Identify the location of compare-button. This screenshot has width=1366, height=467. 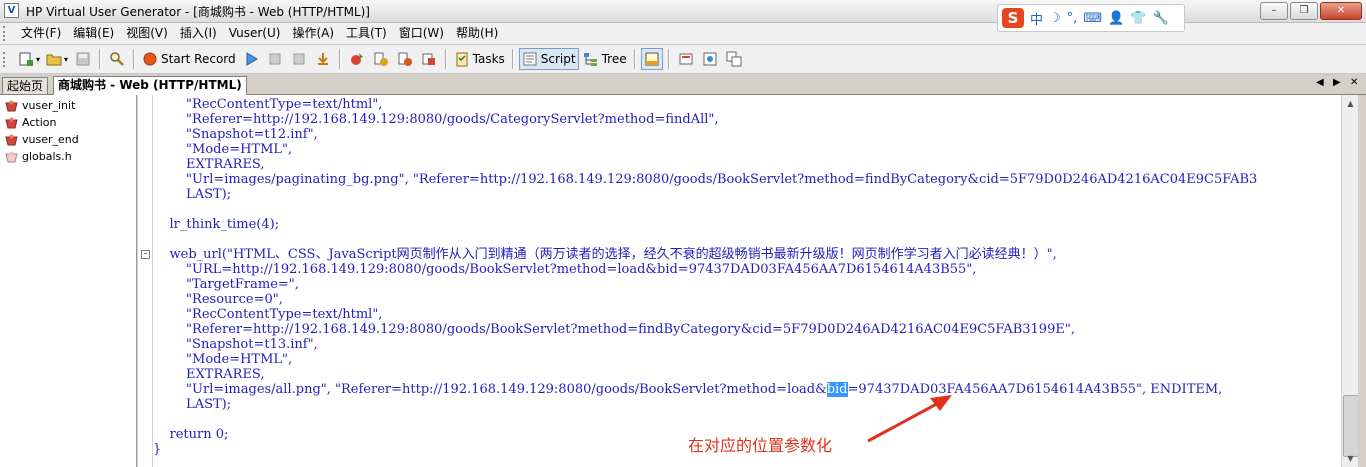
(710, 59).